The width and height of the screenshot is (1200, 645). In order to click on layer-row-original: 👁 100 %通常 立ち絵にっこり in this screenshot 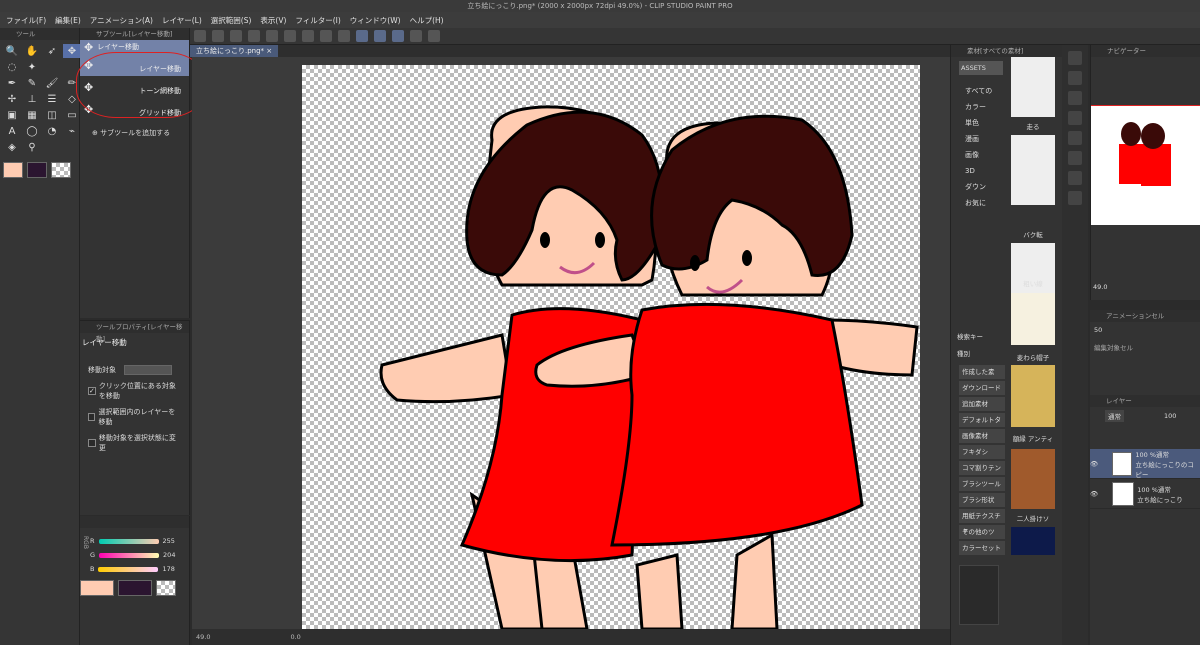, I will do `click(1145, 494)`.